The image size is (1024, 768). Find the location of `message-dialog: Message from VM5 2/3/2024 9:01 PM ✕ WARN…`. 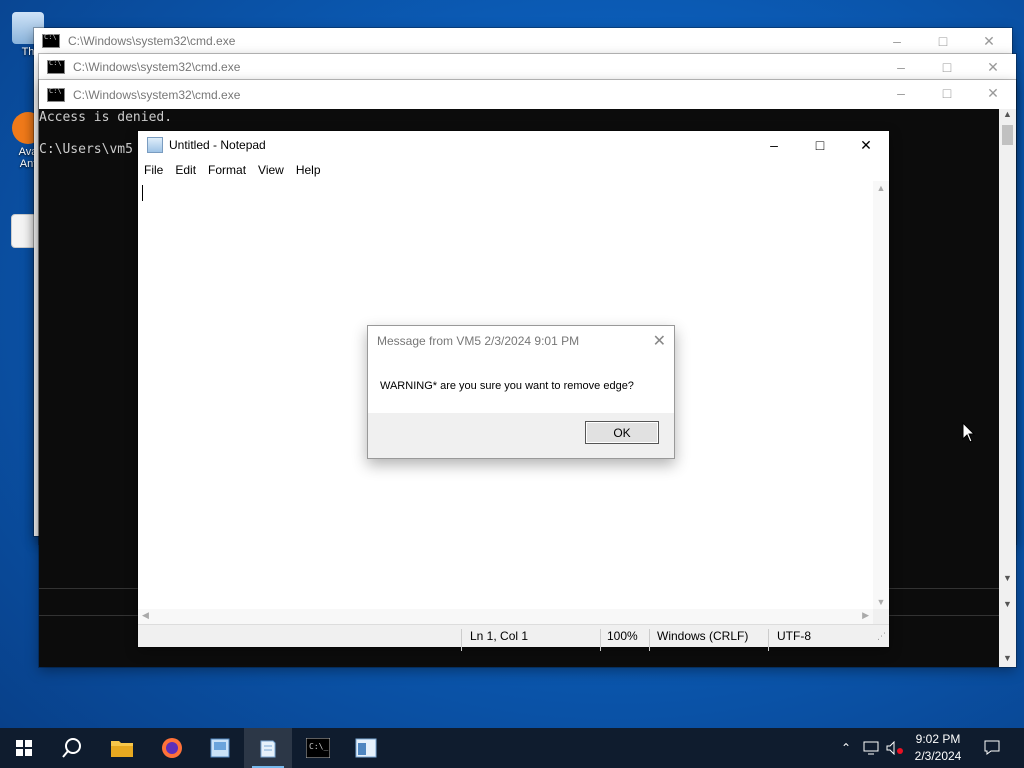

message-dialog: Message from VM5 2/3/2024 9:01 PM ✕ WARN… is located at coordinates (521, 392).